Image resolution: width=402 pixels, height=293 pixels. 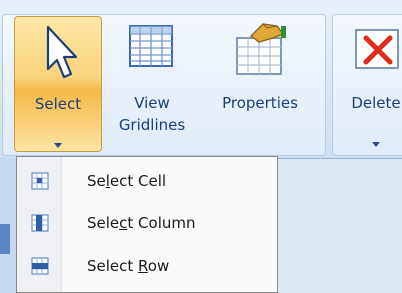 I want to click on menu-item-label: Select Column, so click(x=141, y=223).